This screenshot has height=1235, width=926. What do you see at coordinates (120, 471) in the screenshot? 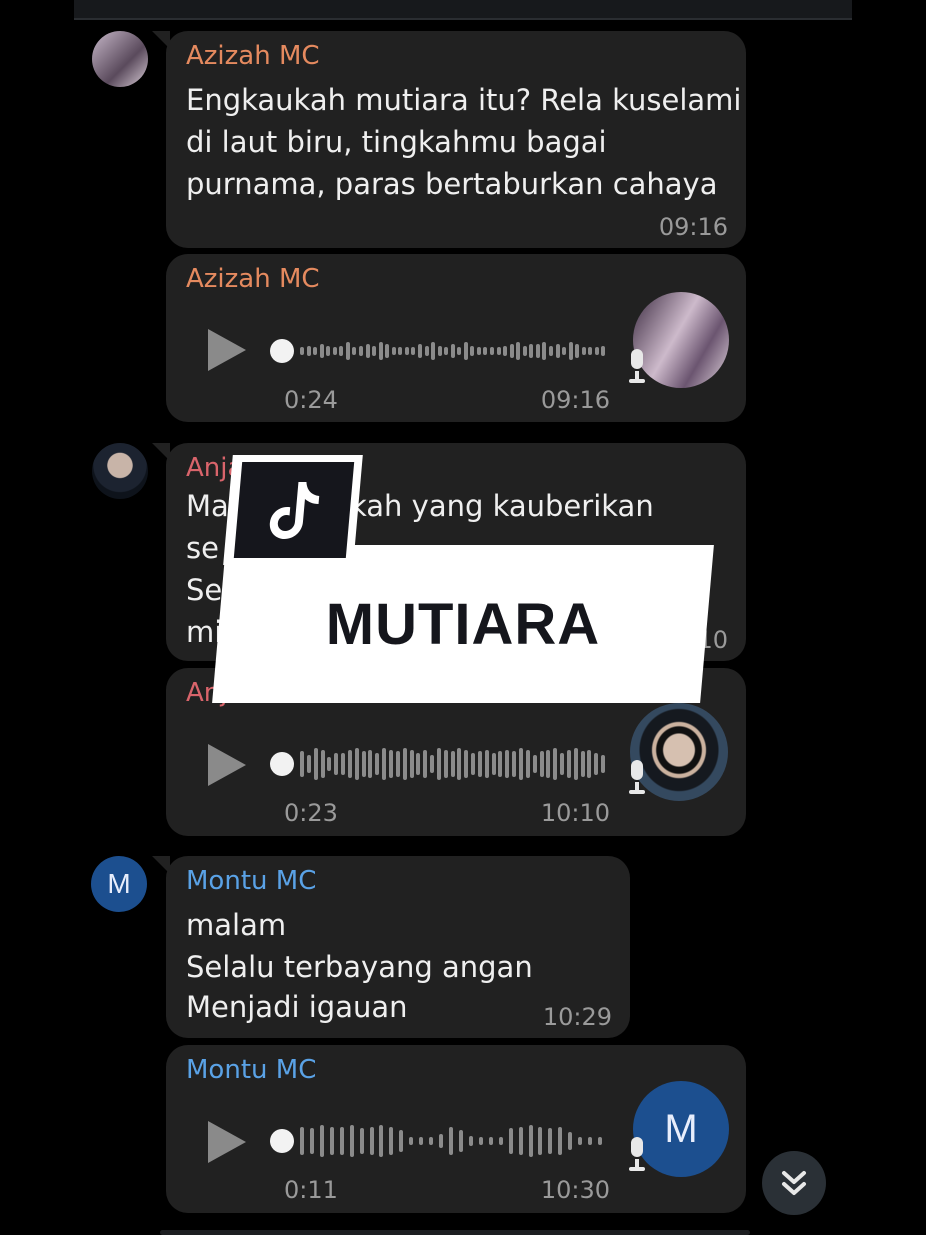
I see `avatar-anjar` at bounding box center [120, 471].